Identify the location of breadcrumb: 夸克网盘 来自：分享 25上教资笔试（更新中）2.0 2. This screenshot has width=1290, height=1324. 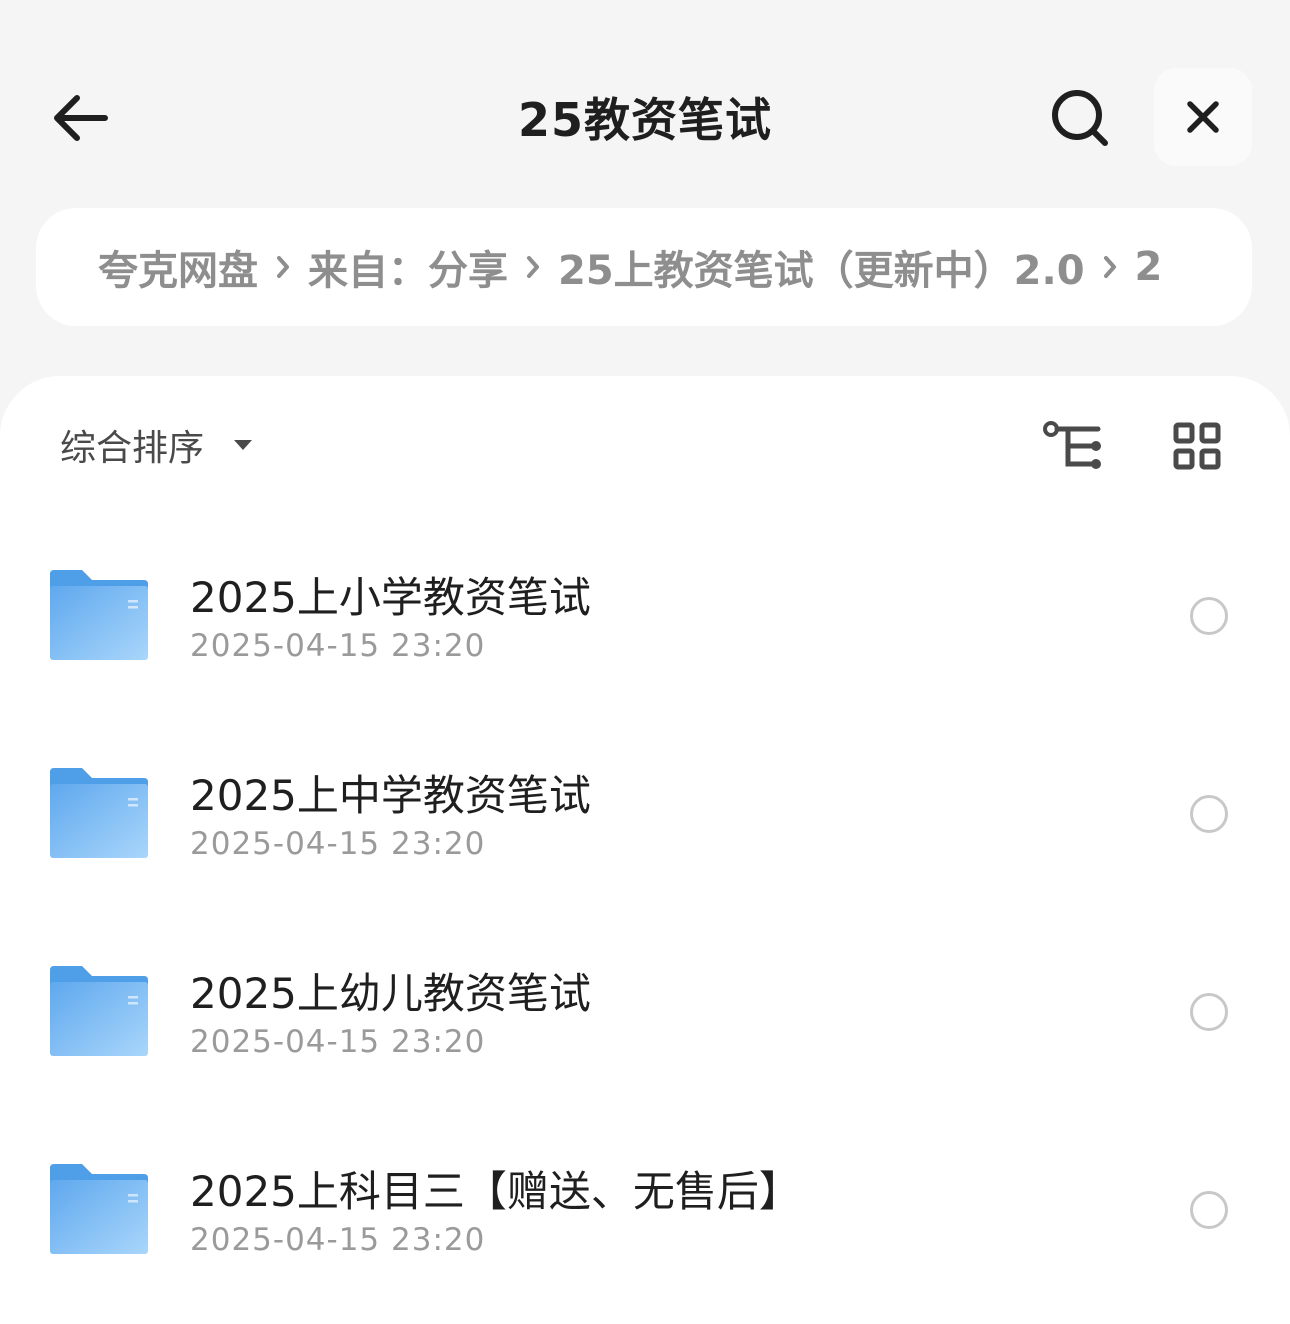
(644, 267).